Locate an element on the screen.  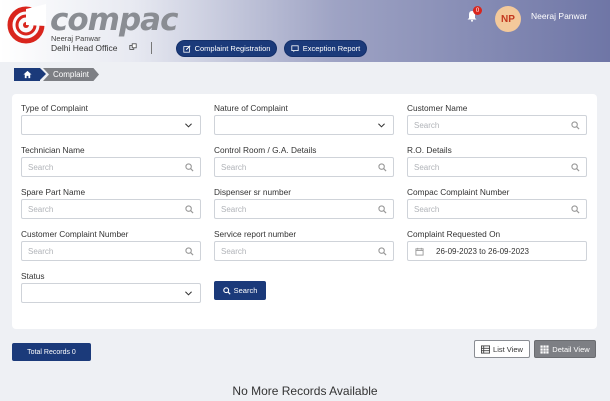
service-report-number-input: Search is located at coordinates (304, 251).